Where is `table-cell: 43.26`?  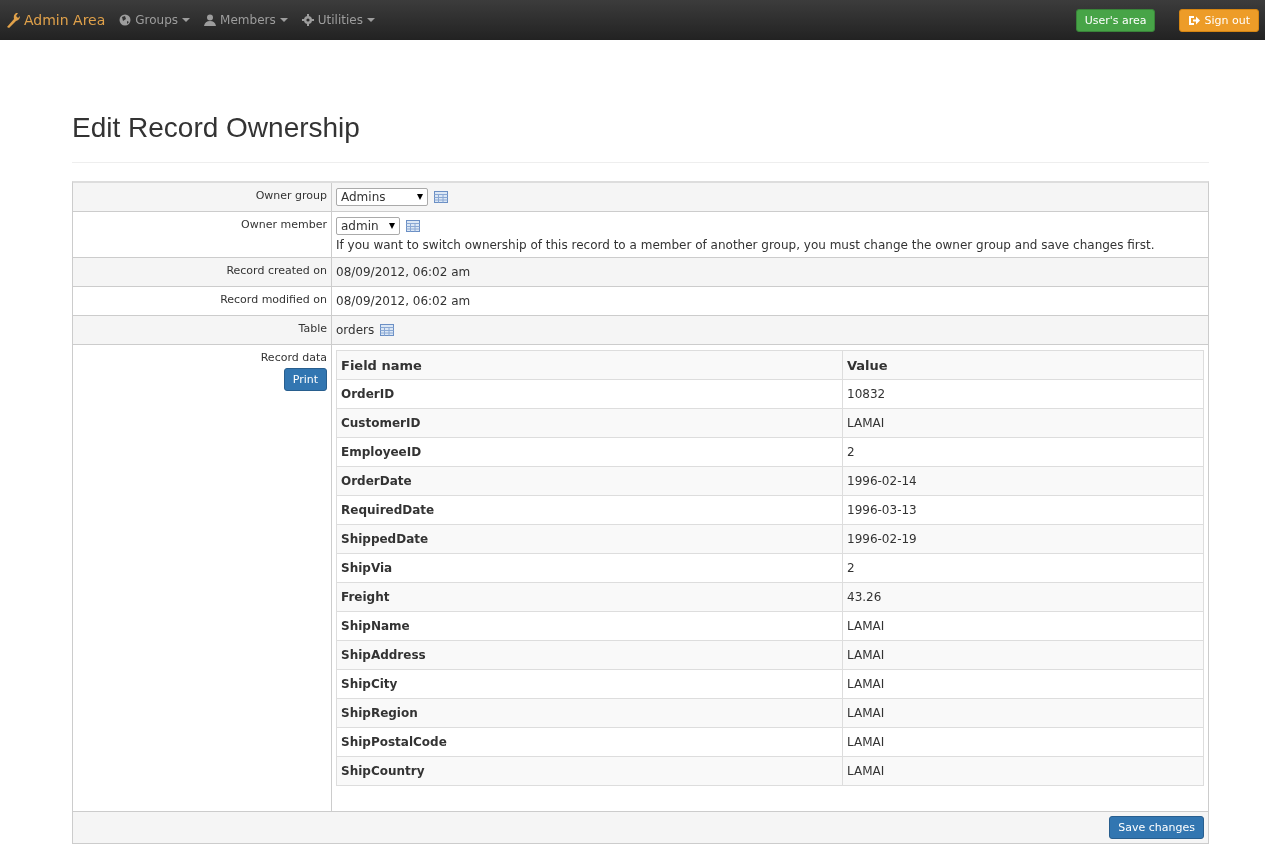
table-cell: 43.26 is located at coordinates (1023, 597).